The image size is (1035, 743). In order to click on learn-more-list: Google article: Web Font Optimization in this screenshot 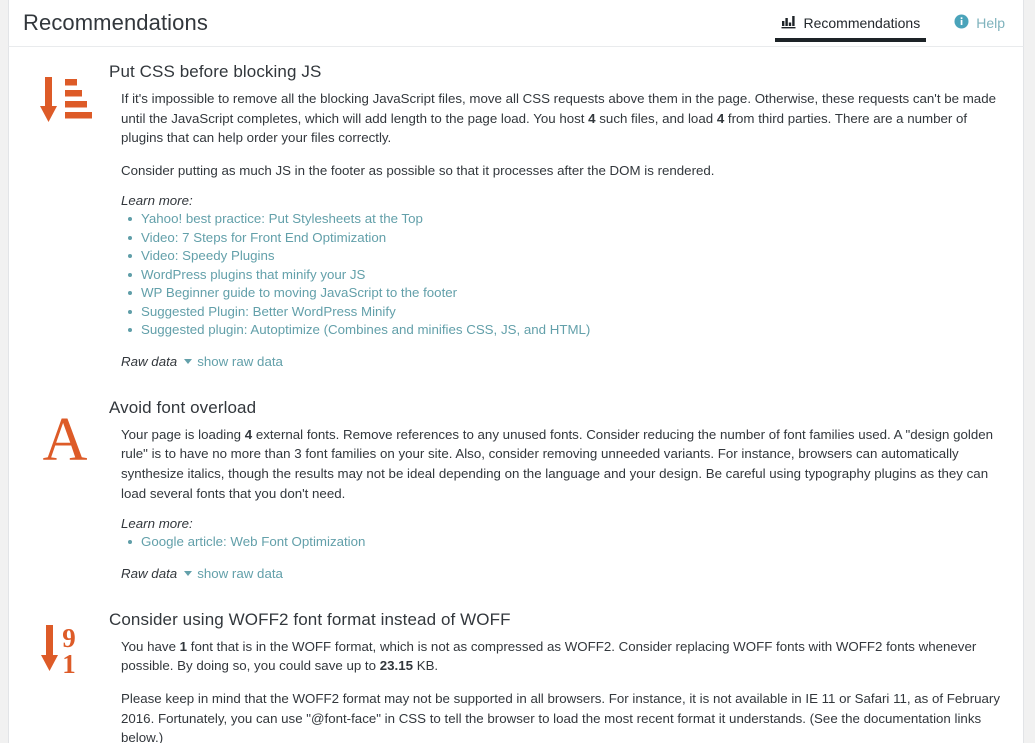, I will do `click(565, 542)`.